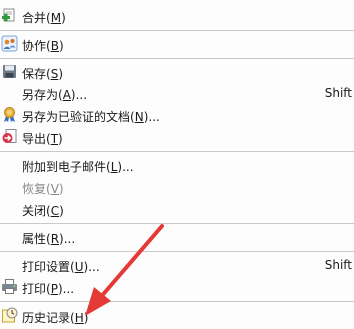 This screenshot has height=329, width=354. Describe the element at coordinates (54, 46) in the screenshot. I see `menu-accelerator: B` at that location.